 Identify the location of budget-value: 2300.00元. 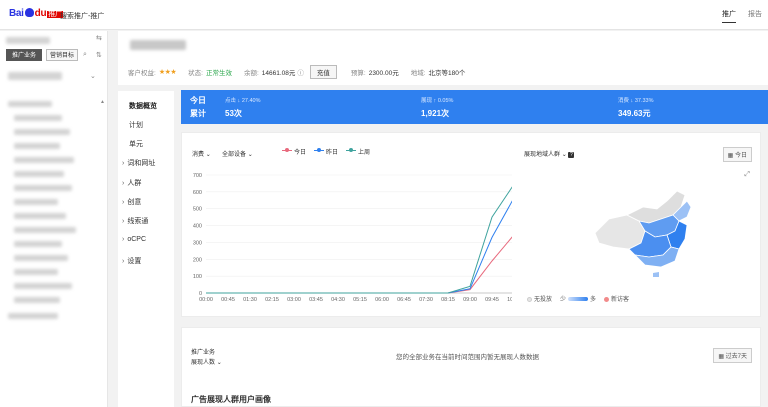
(384, 72).